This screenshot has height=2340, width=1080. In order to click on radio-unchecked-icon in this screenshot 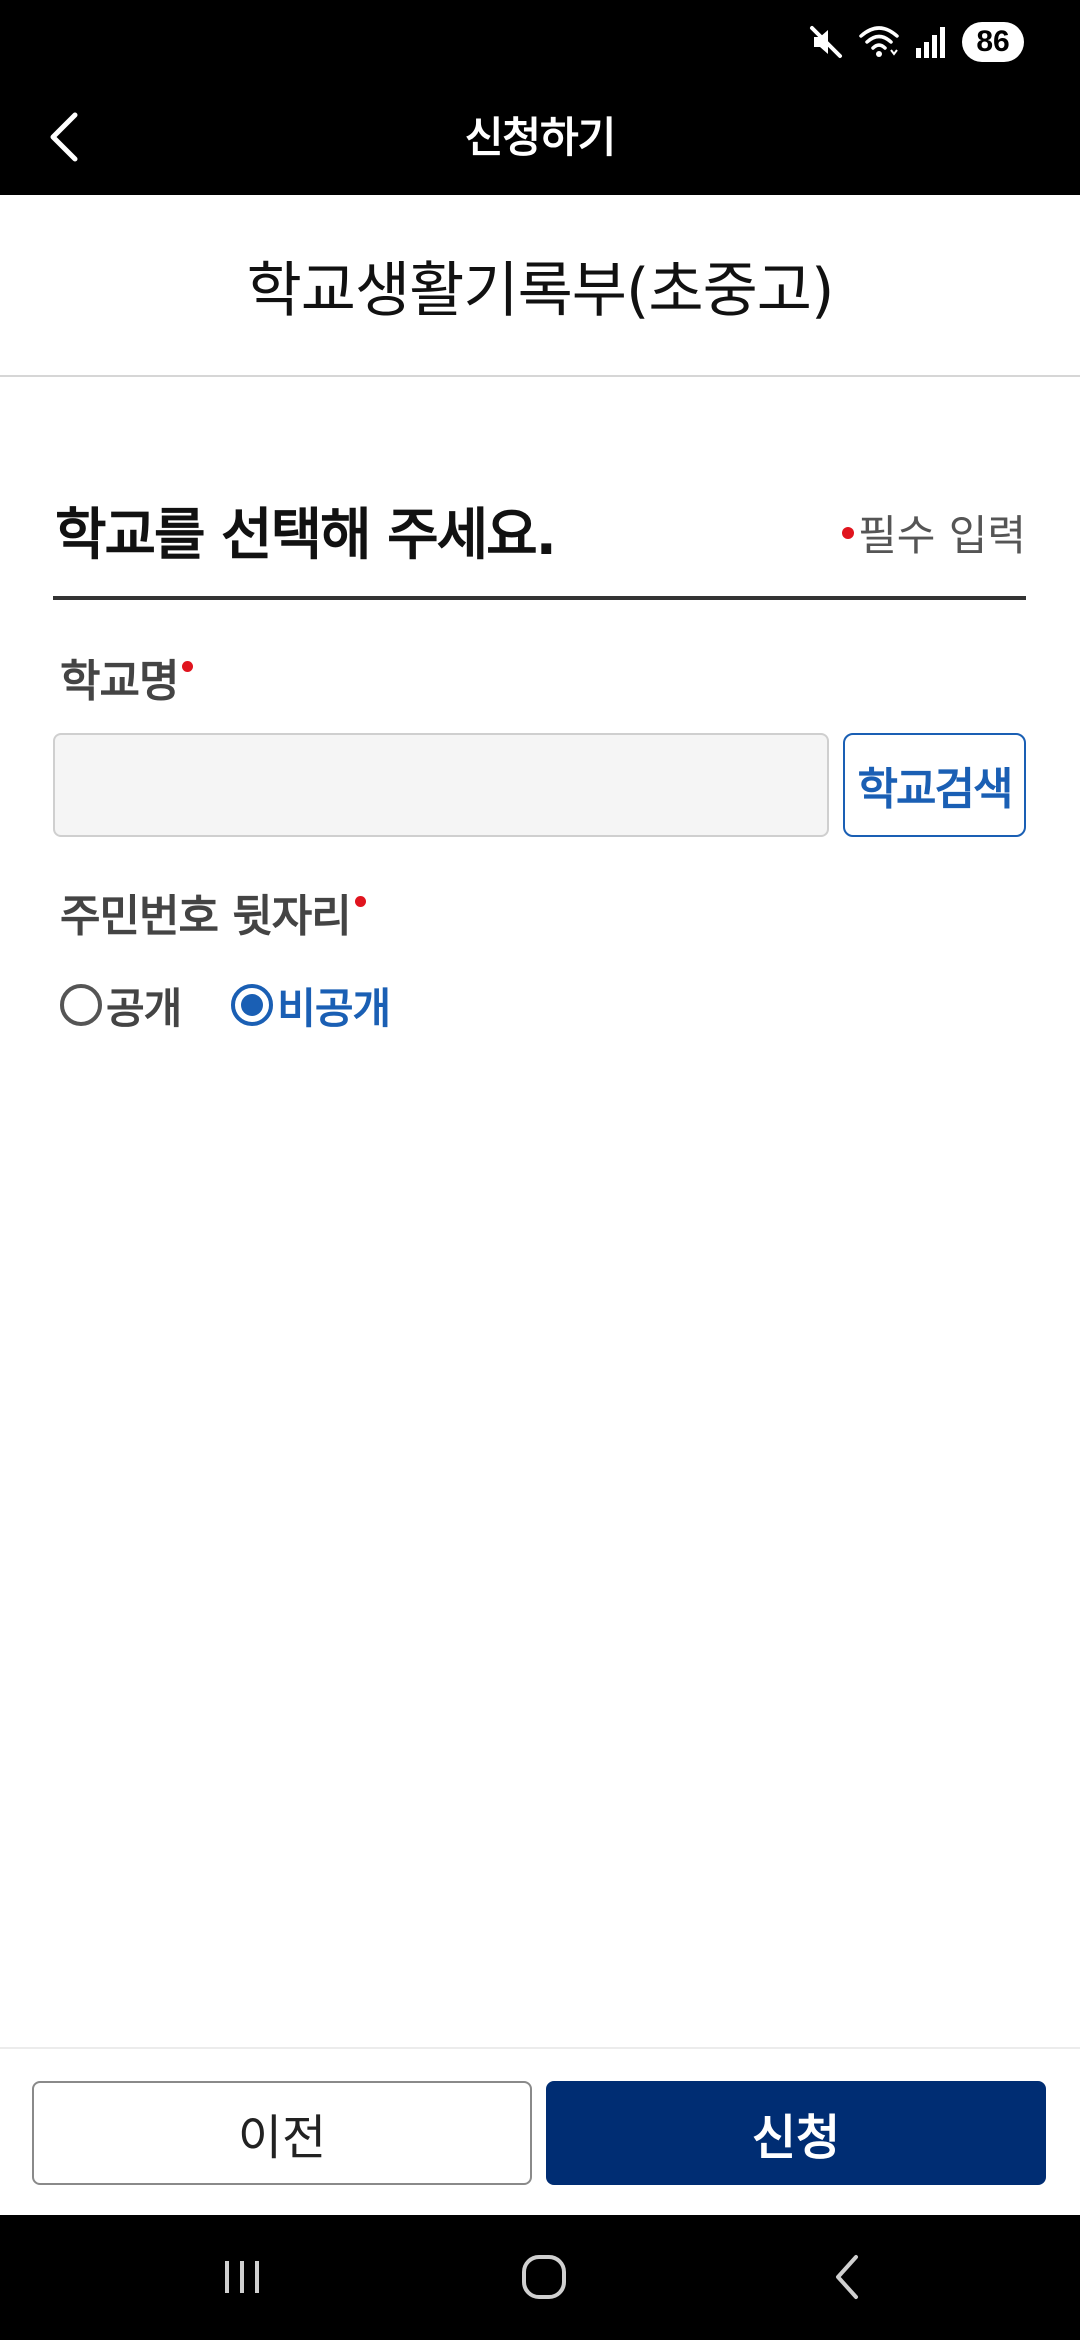, I will do `click(81, 1005)`.